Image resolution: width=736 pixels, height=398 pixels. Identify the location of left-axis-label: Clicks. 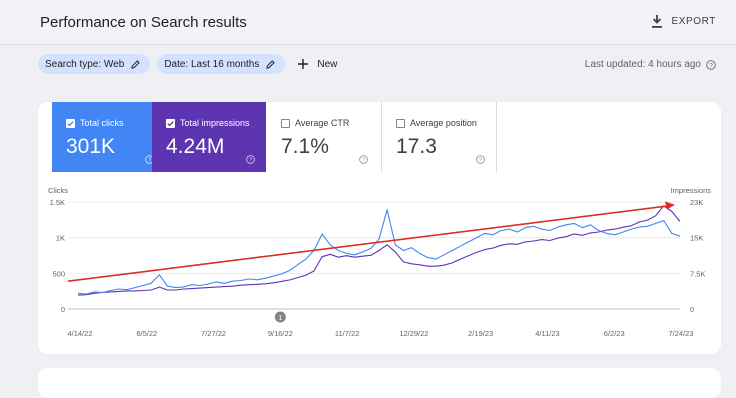
(58, 190).